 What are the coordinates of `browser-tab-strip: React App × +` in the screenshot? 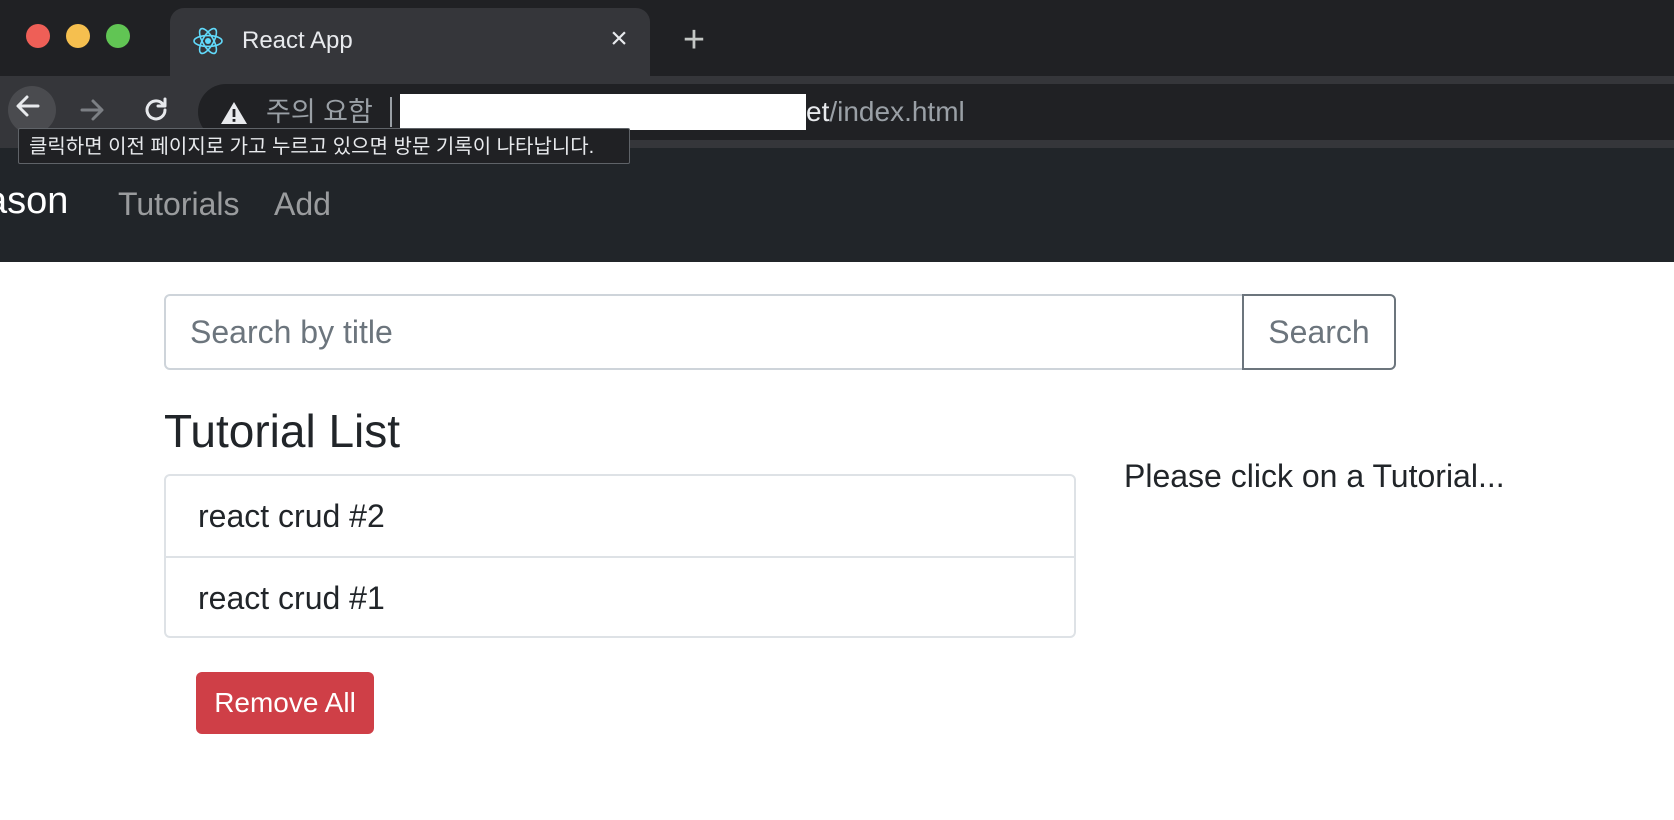 It's located at (837, 38).